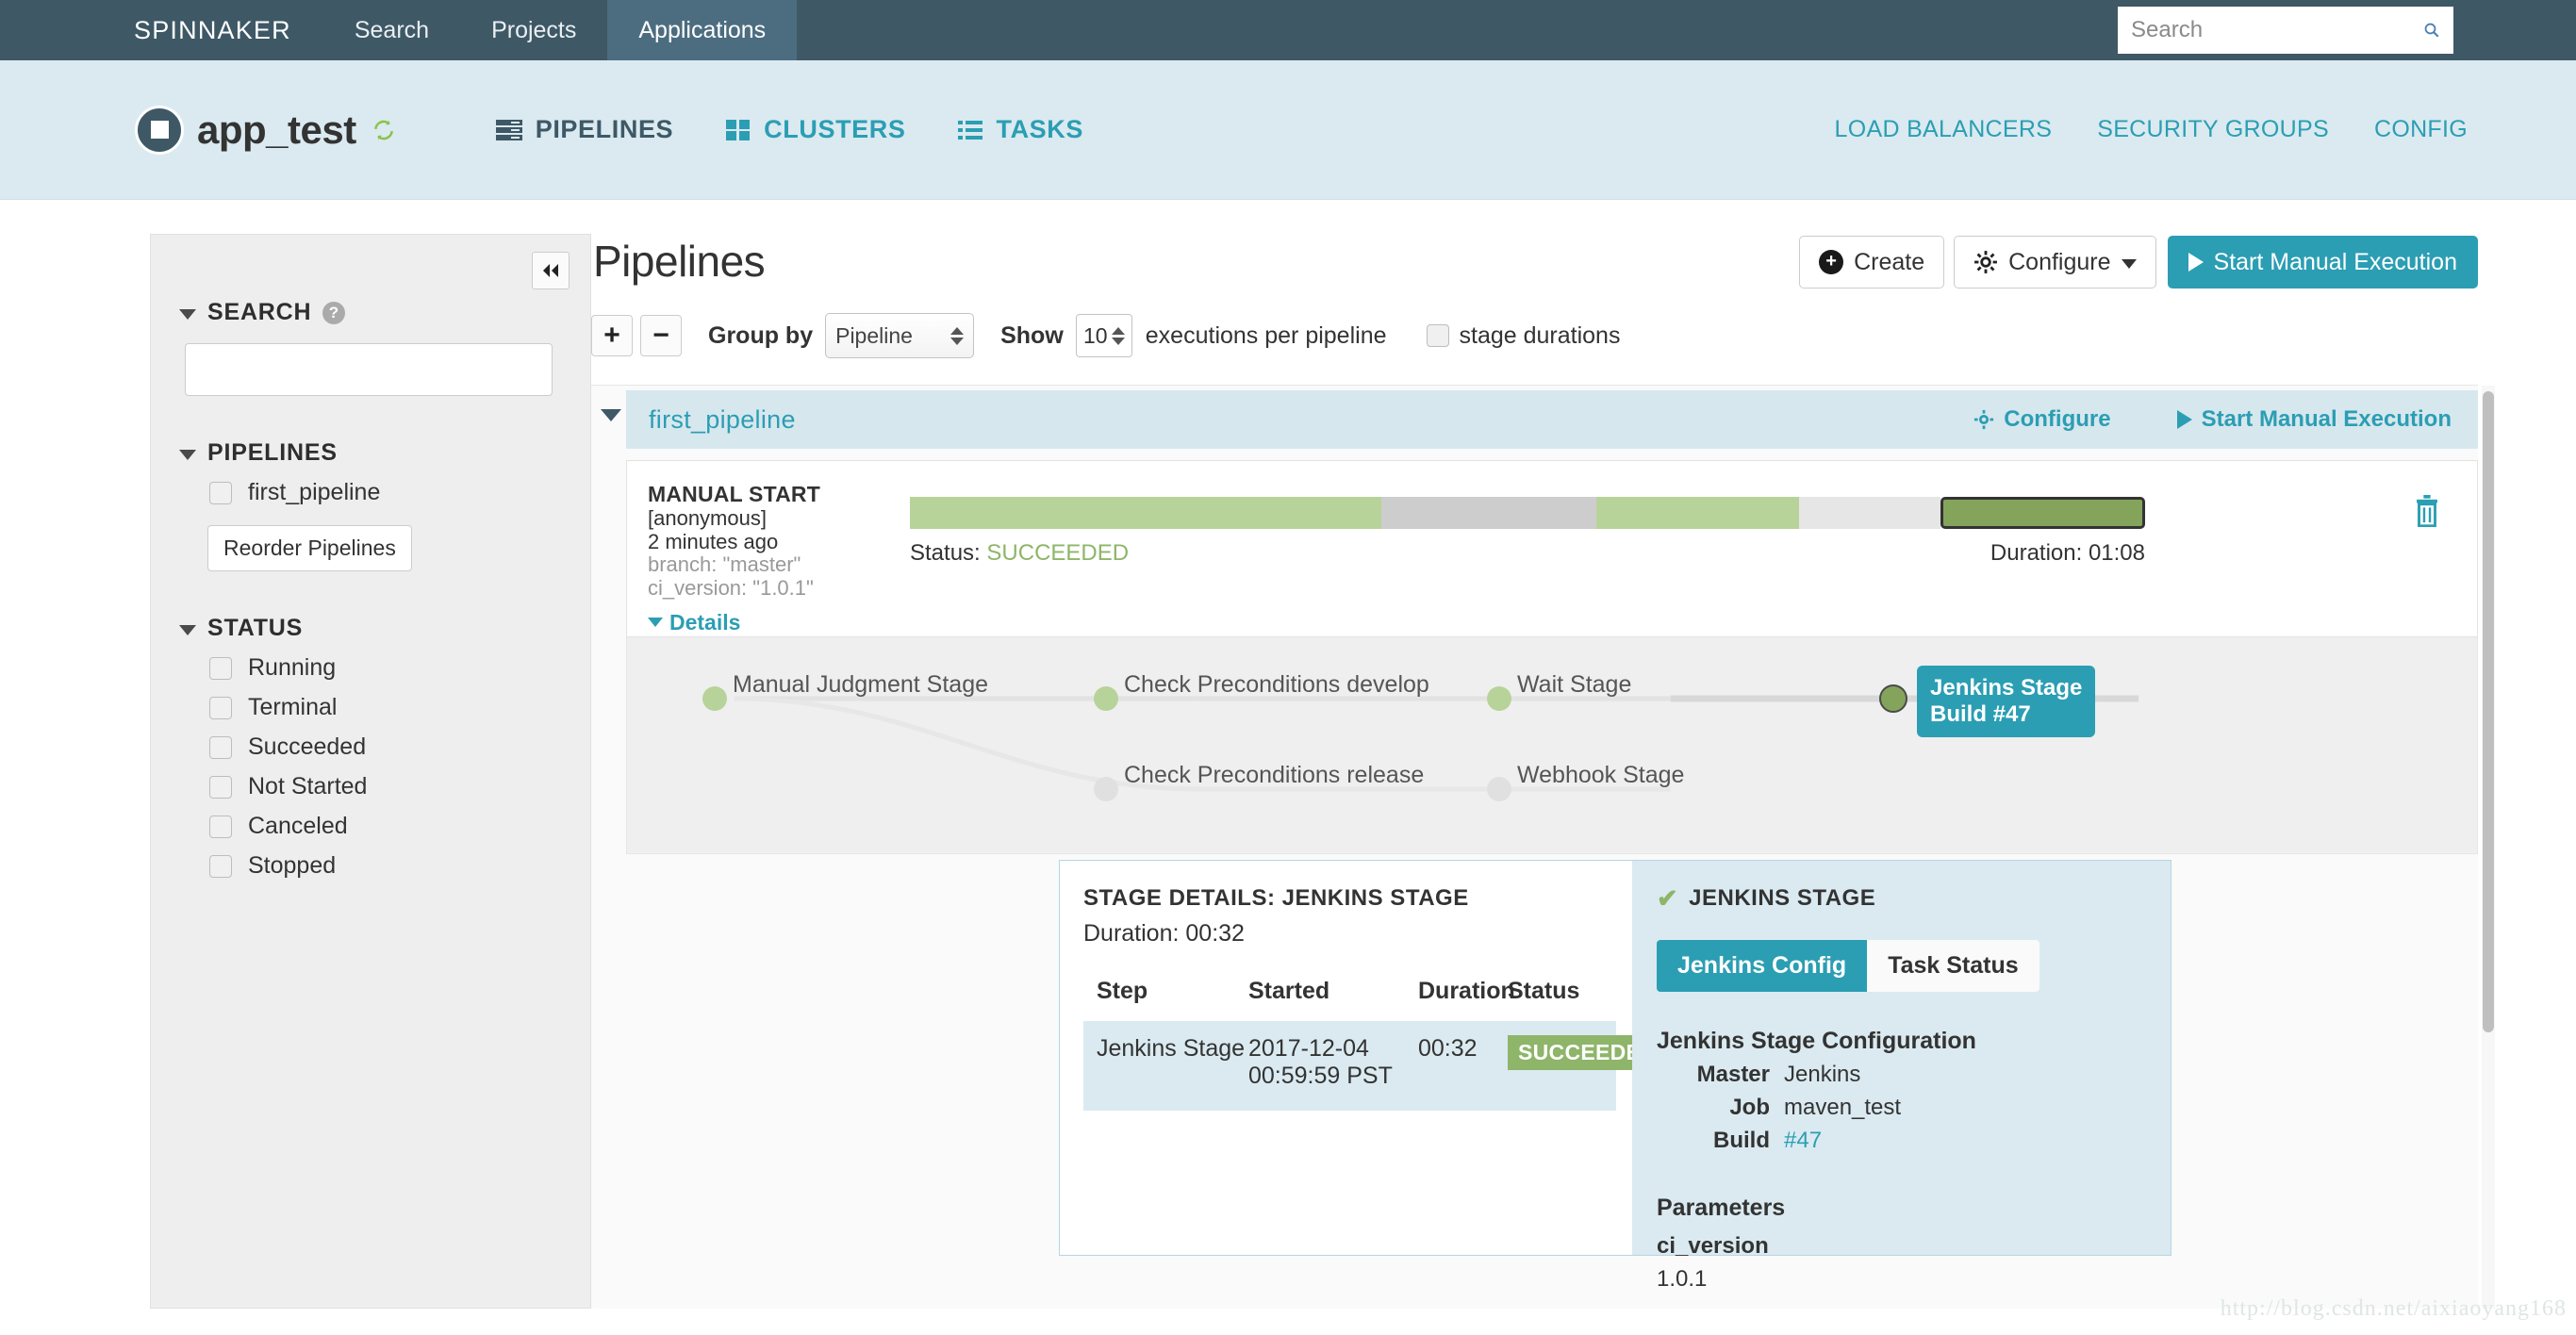 The image size is (2576, 1335). I want to click on sidebar-collapse-button, so click(551, 270).